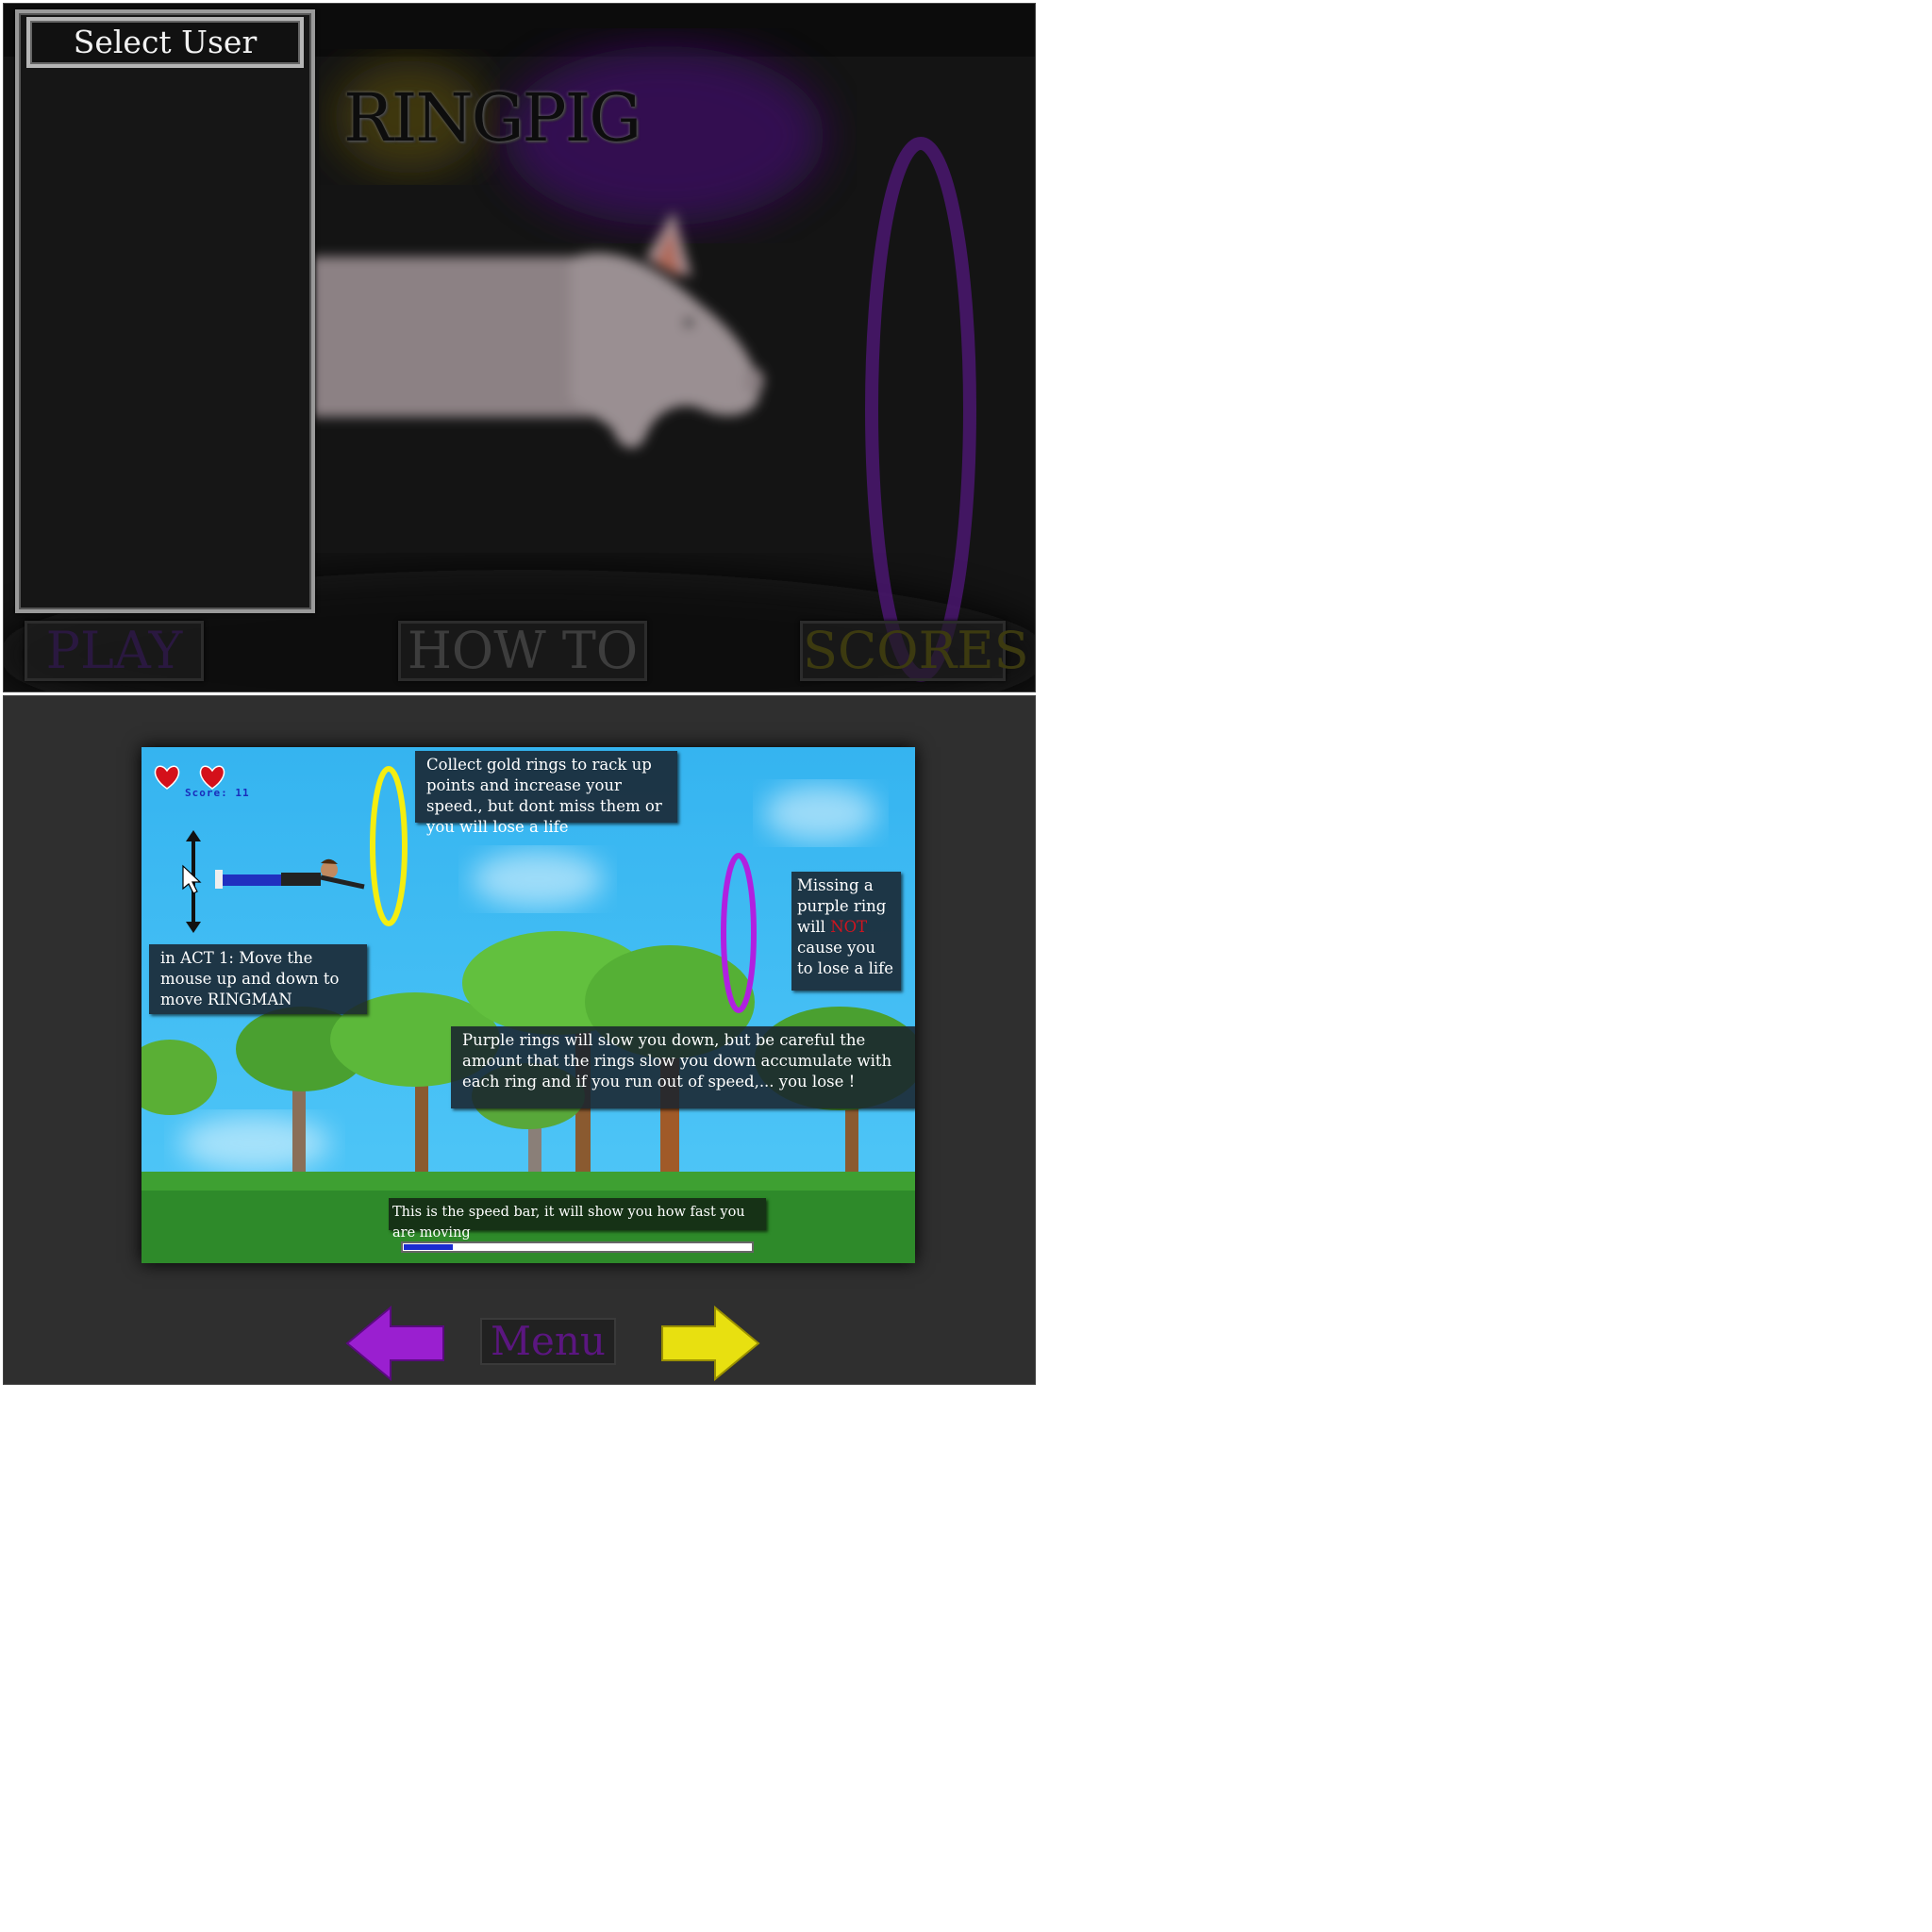 The image size is (1932, 1932). What do you see at coordinates (915, 651) in the screenshot?
I see `scores-button: SCORES` at bounding box center [915, 651].